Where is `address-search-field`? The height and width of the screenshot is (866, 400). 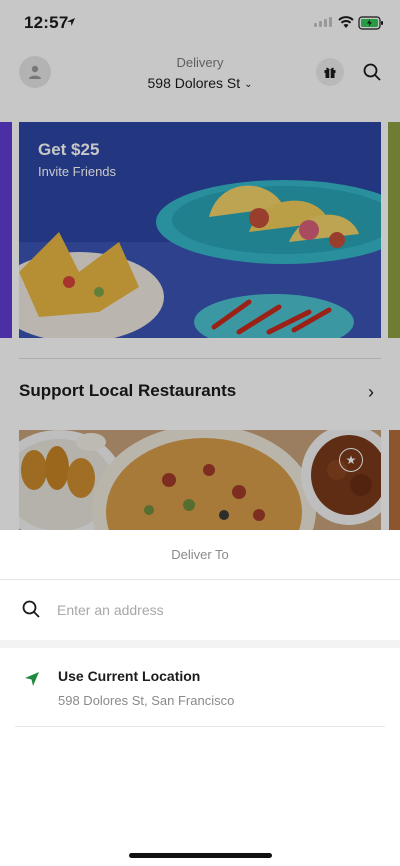 address-search-field is located at coordinates (200, 610).